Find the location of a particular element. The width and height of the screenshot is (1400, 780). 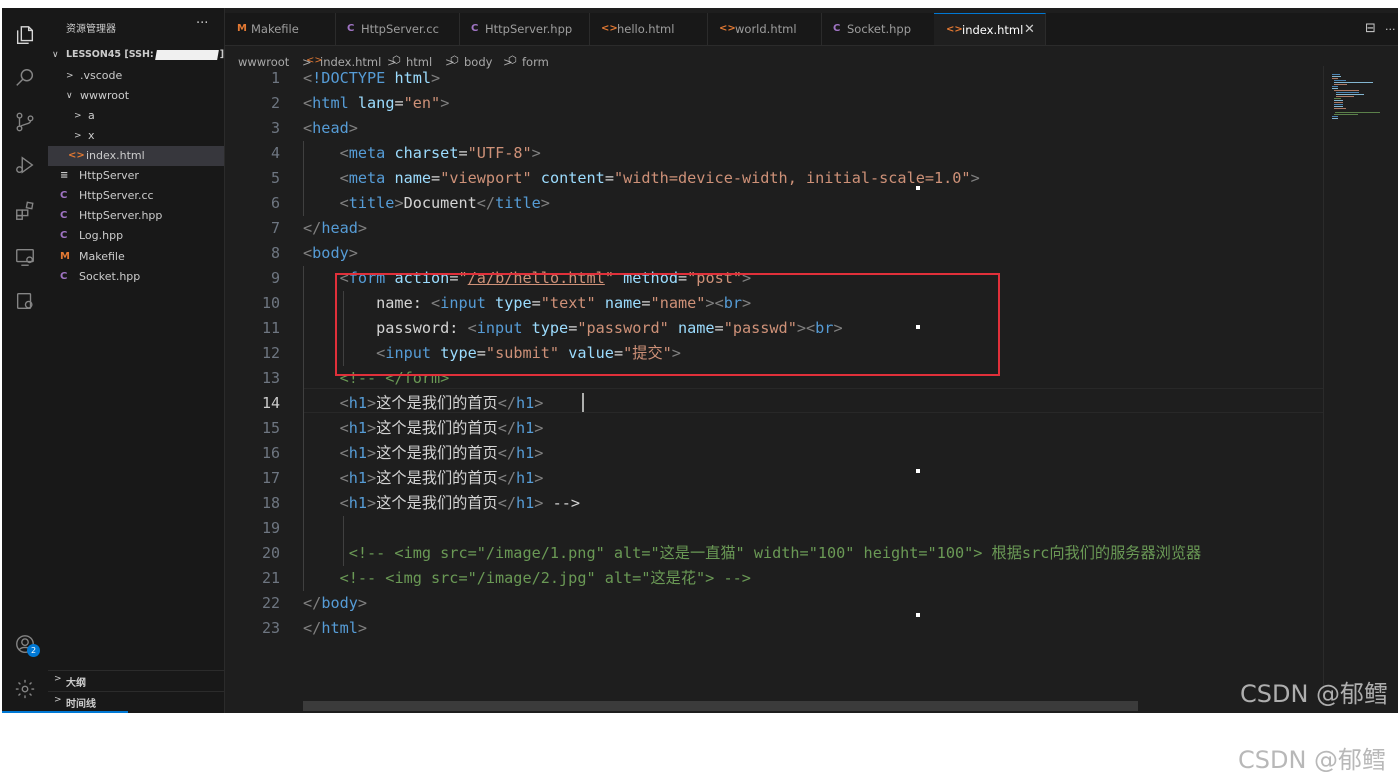

tree-item-label: .vscode is located at coordinates (101, 75).